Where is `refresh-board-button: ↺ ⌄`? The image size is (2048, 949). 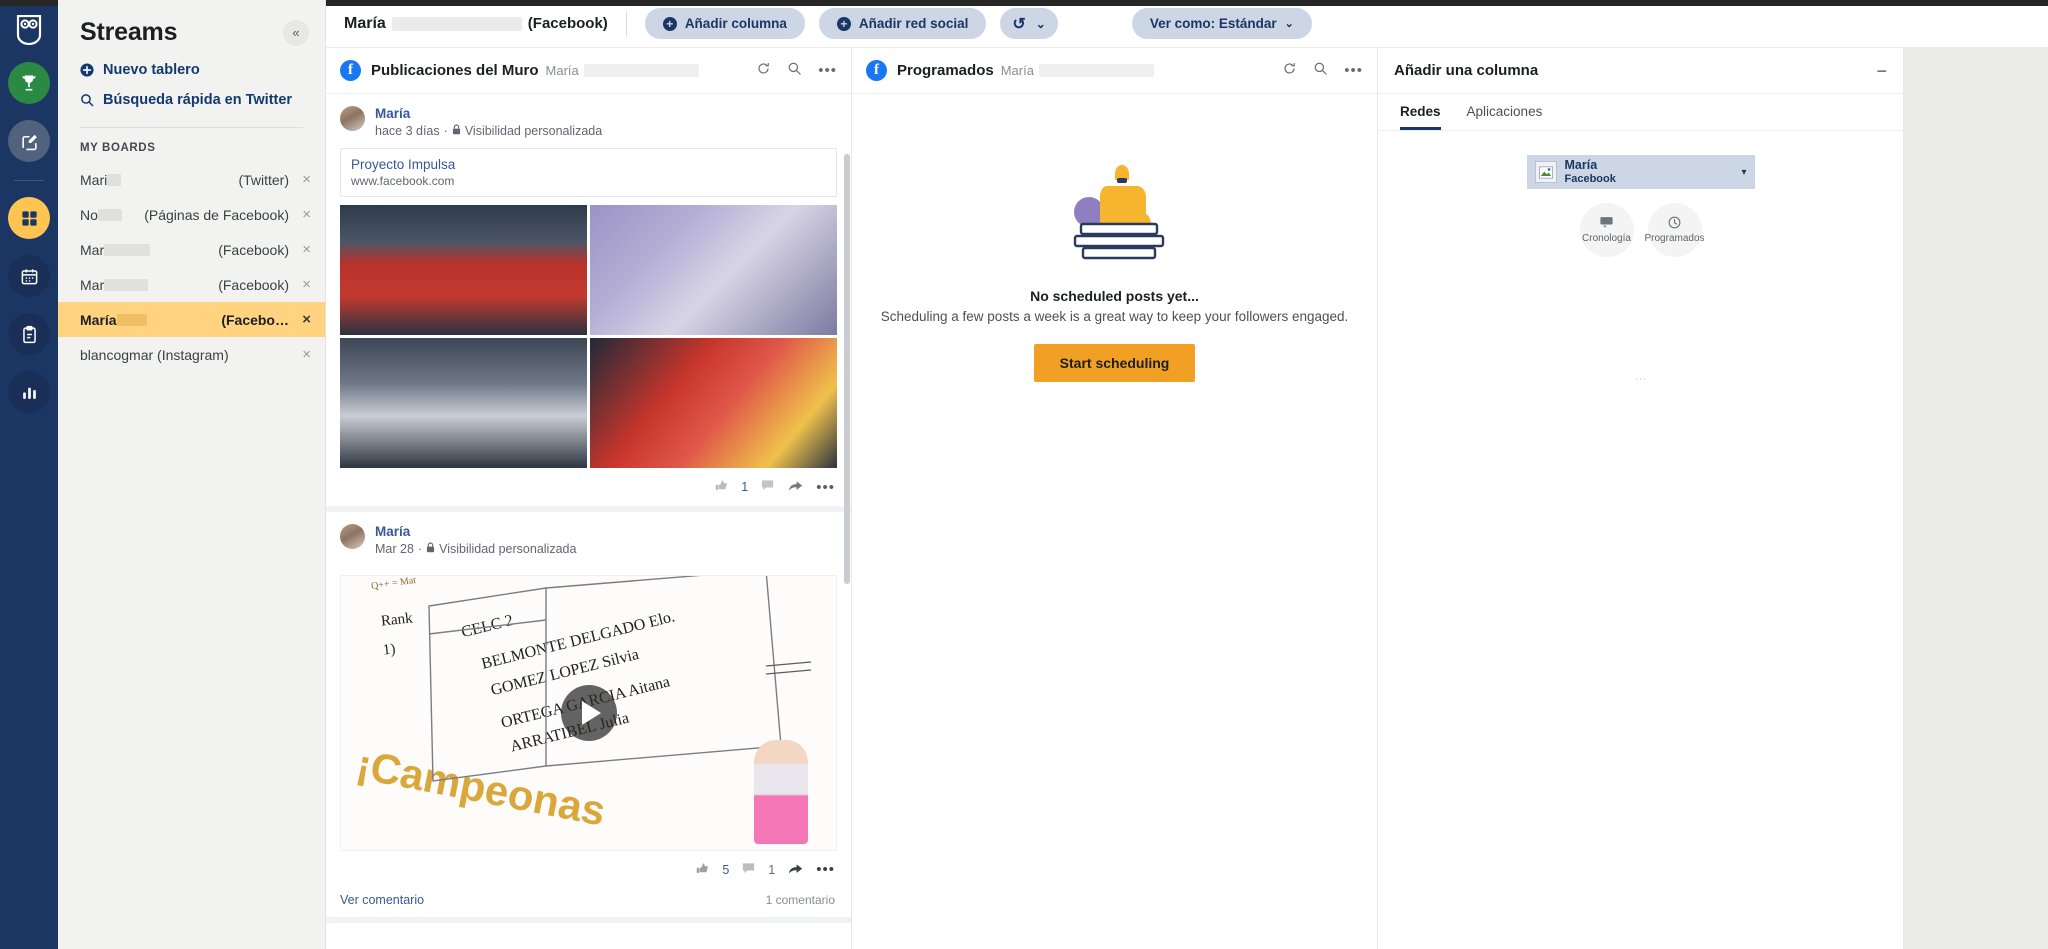
refresh-board-button: ↺ ⌄ is located at coordinates (1029, 23).